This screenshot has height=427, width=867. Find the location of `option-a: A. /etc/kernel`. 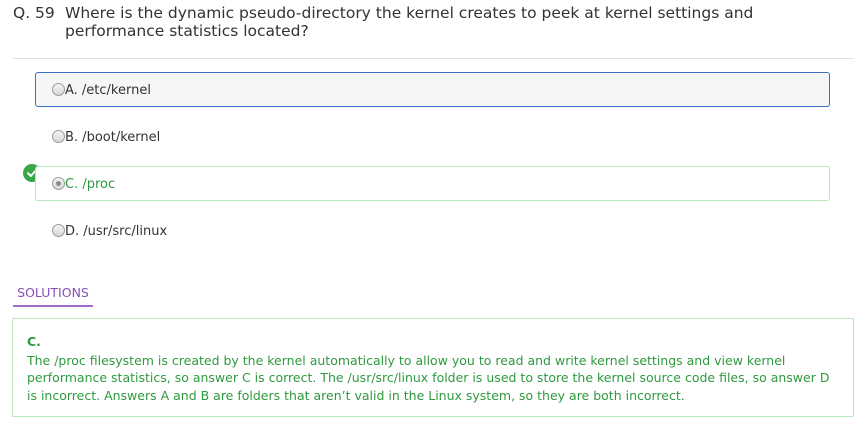

option-a: A. /etc/kernel is located at coordinates (432, 89).